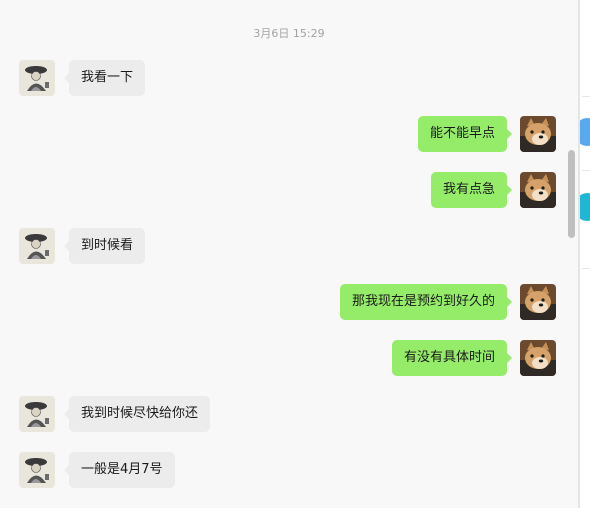 The image size is (590, 508). I want to click on message-row: 我有点急, so click(289, 190).